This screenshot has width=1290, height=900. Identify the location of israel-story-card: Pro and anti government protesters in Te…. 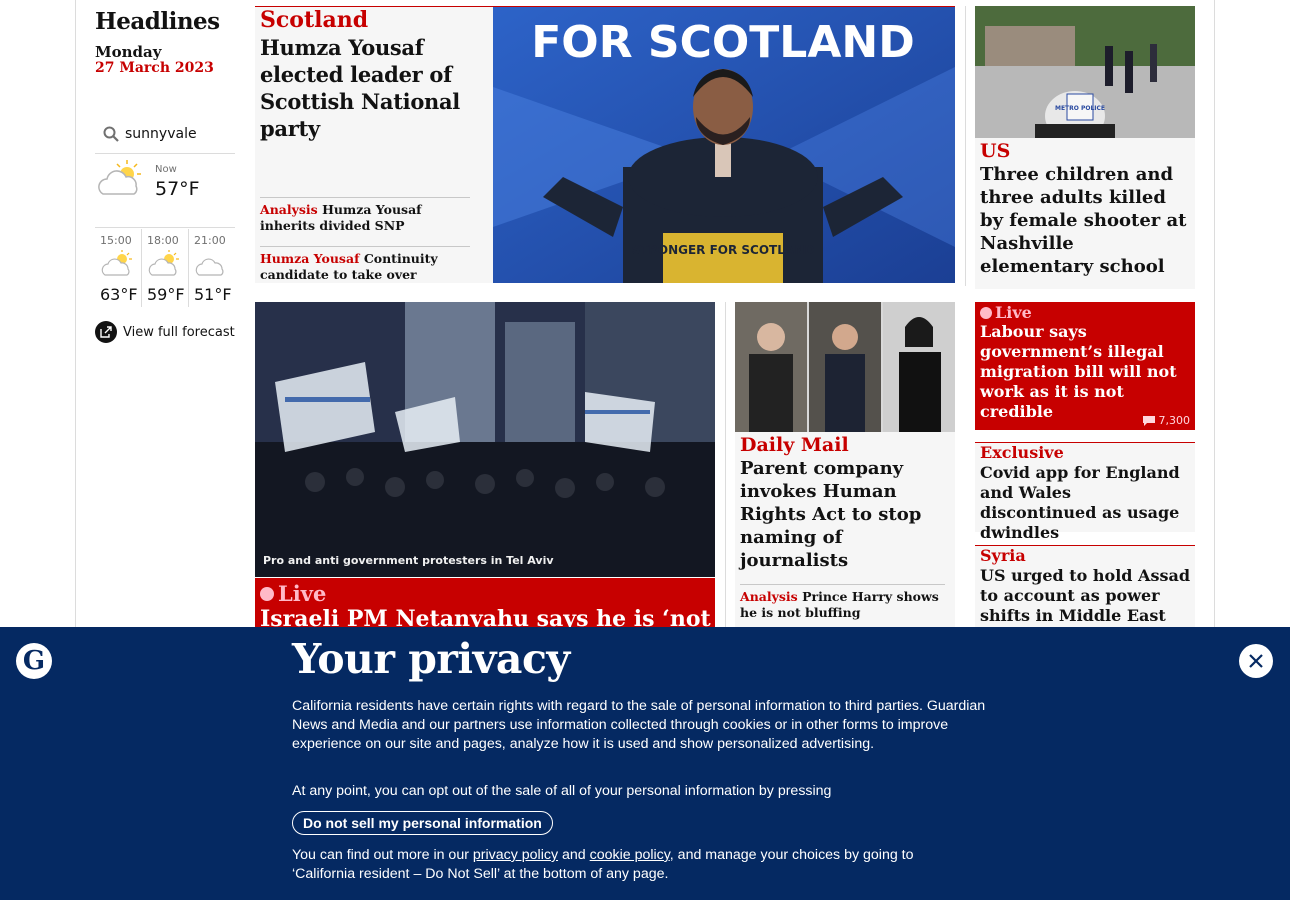
(485, 470).